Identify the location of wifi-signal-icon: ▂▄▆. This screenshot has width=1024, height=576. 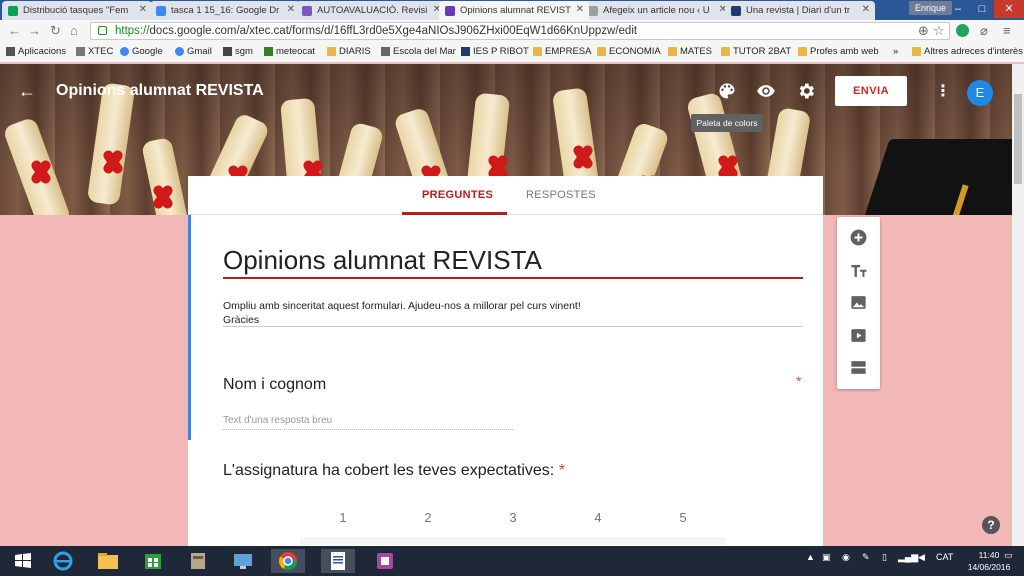
(908, 557).